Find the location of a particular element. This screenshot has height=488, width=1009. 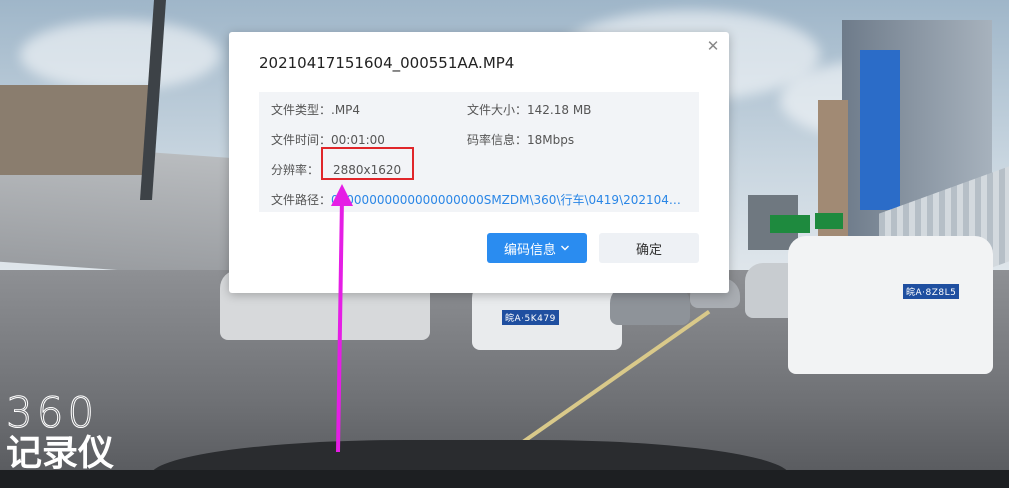

row-file-size: 文件大小：142.18 MB is located at coordinates (529, 109).